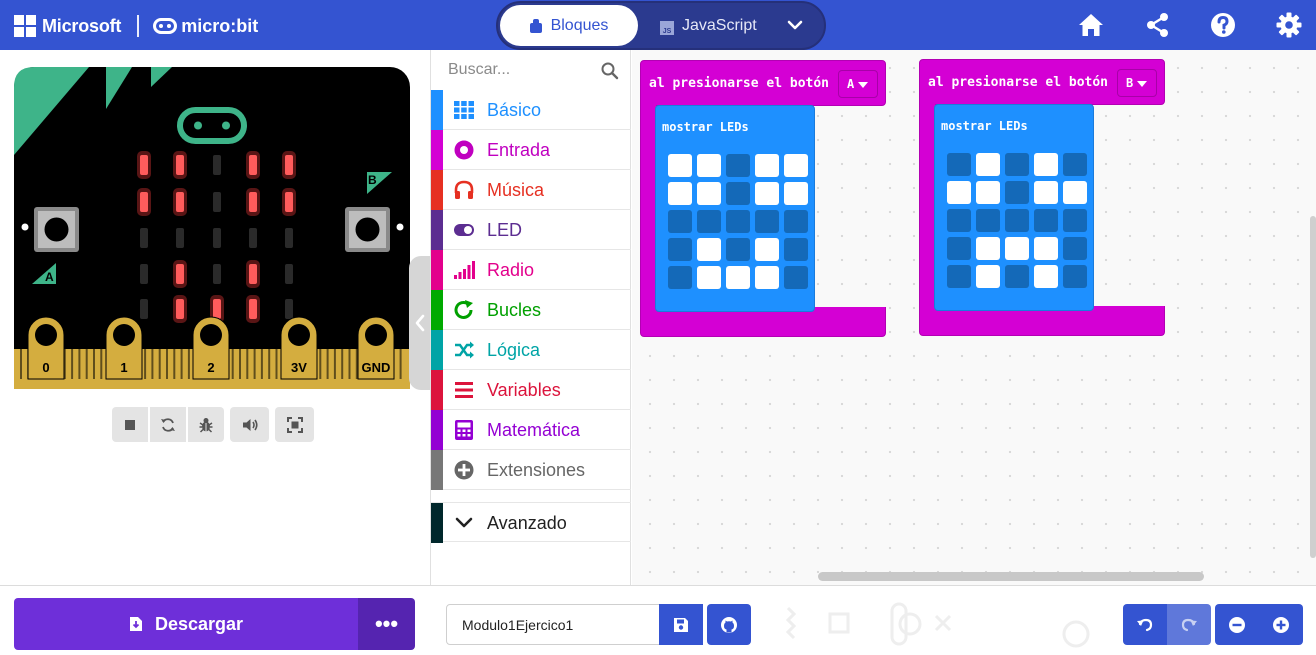  I want to click on category-led: LED, so click(531, 230).